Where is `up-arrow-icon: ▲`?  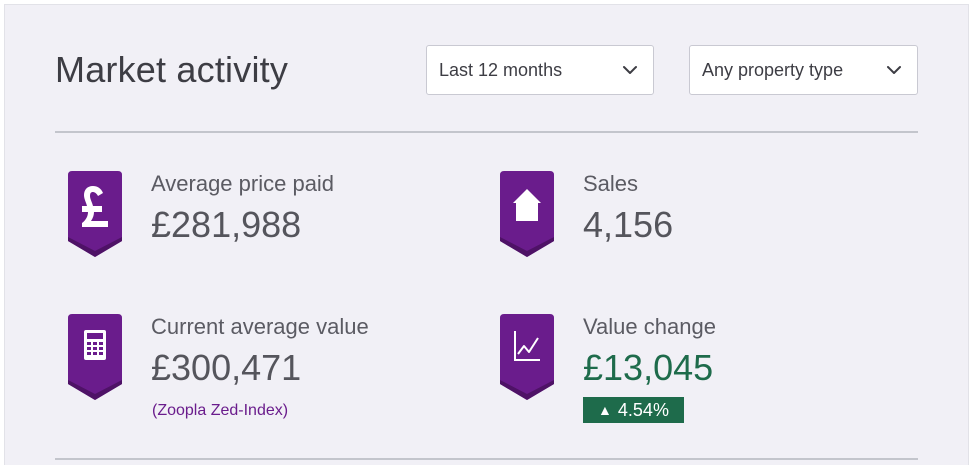 up-arrow-icon: ▲ is located at coordinates (605, 410).